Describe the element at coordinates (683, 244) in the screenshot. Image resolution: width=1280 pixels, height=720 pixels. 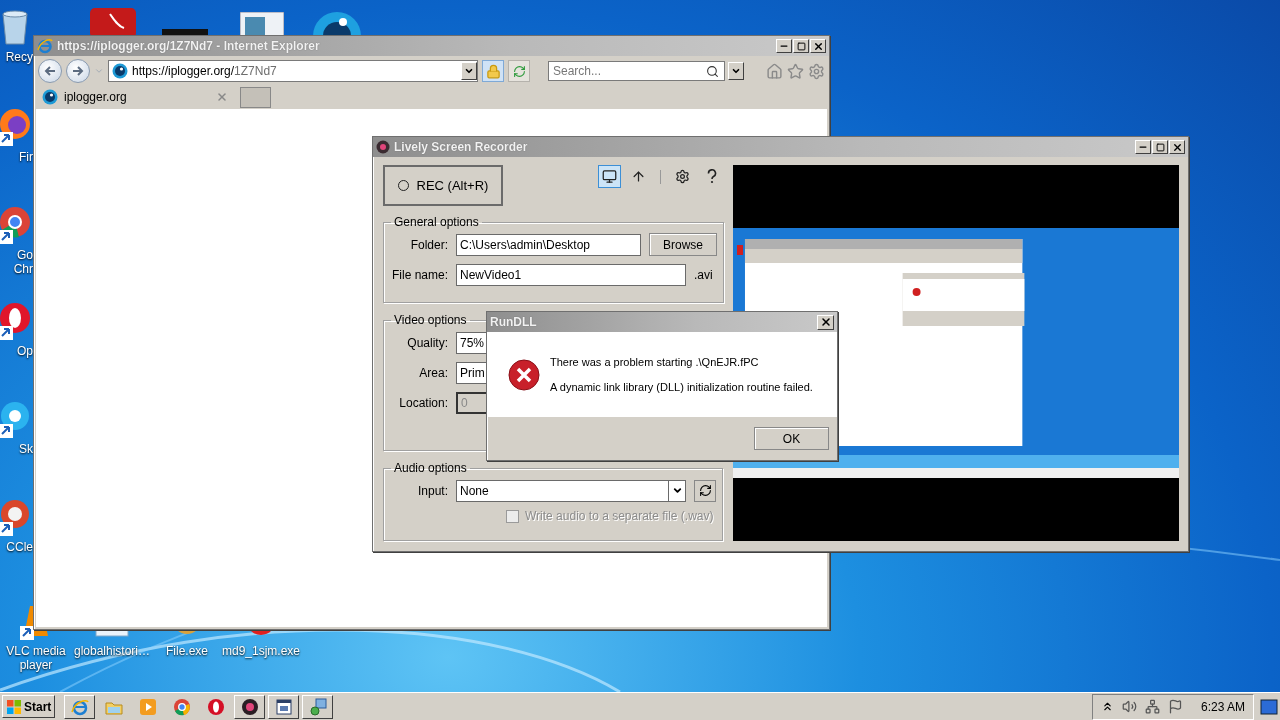
I see `browse-button: Browse` at that location.